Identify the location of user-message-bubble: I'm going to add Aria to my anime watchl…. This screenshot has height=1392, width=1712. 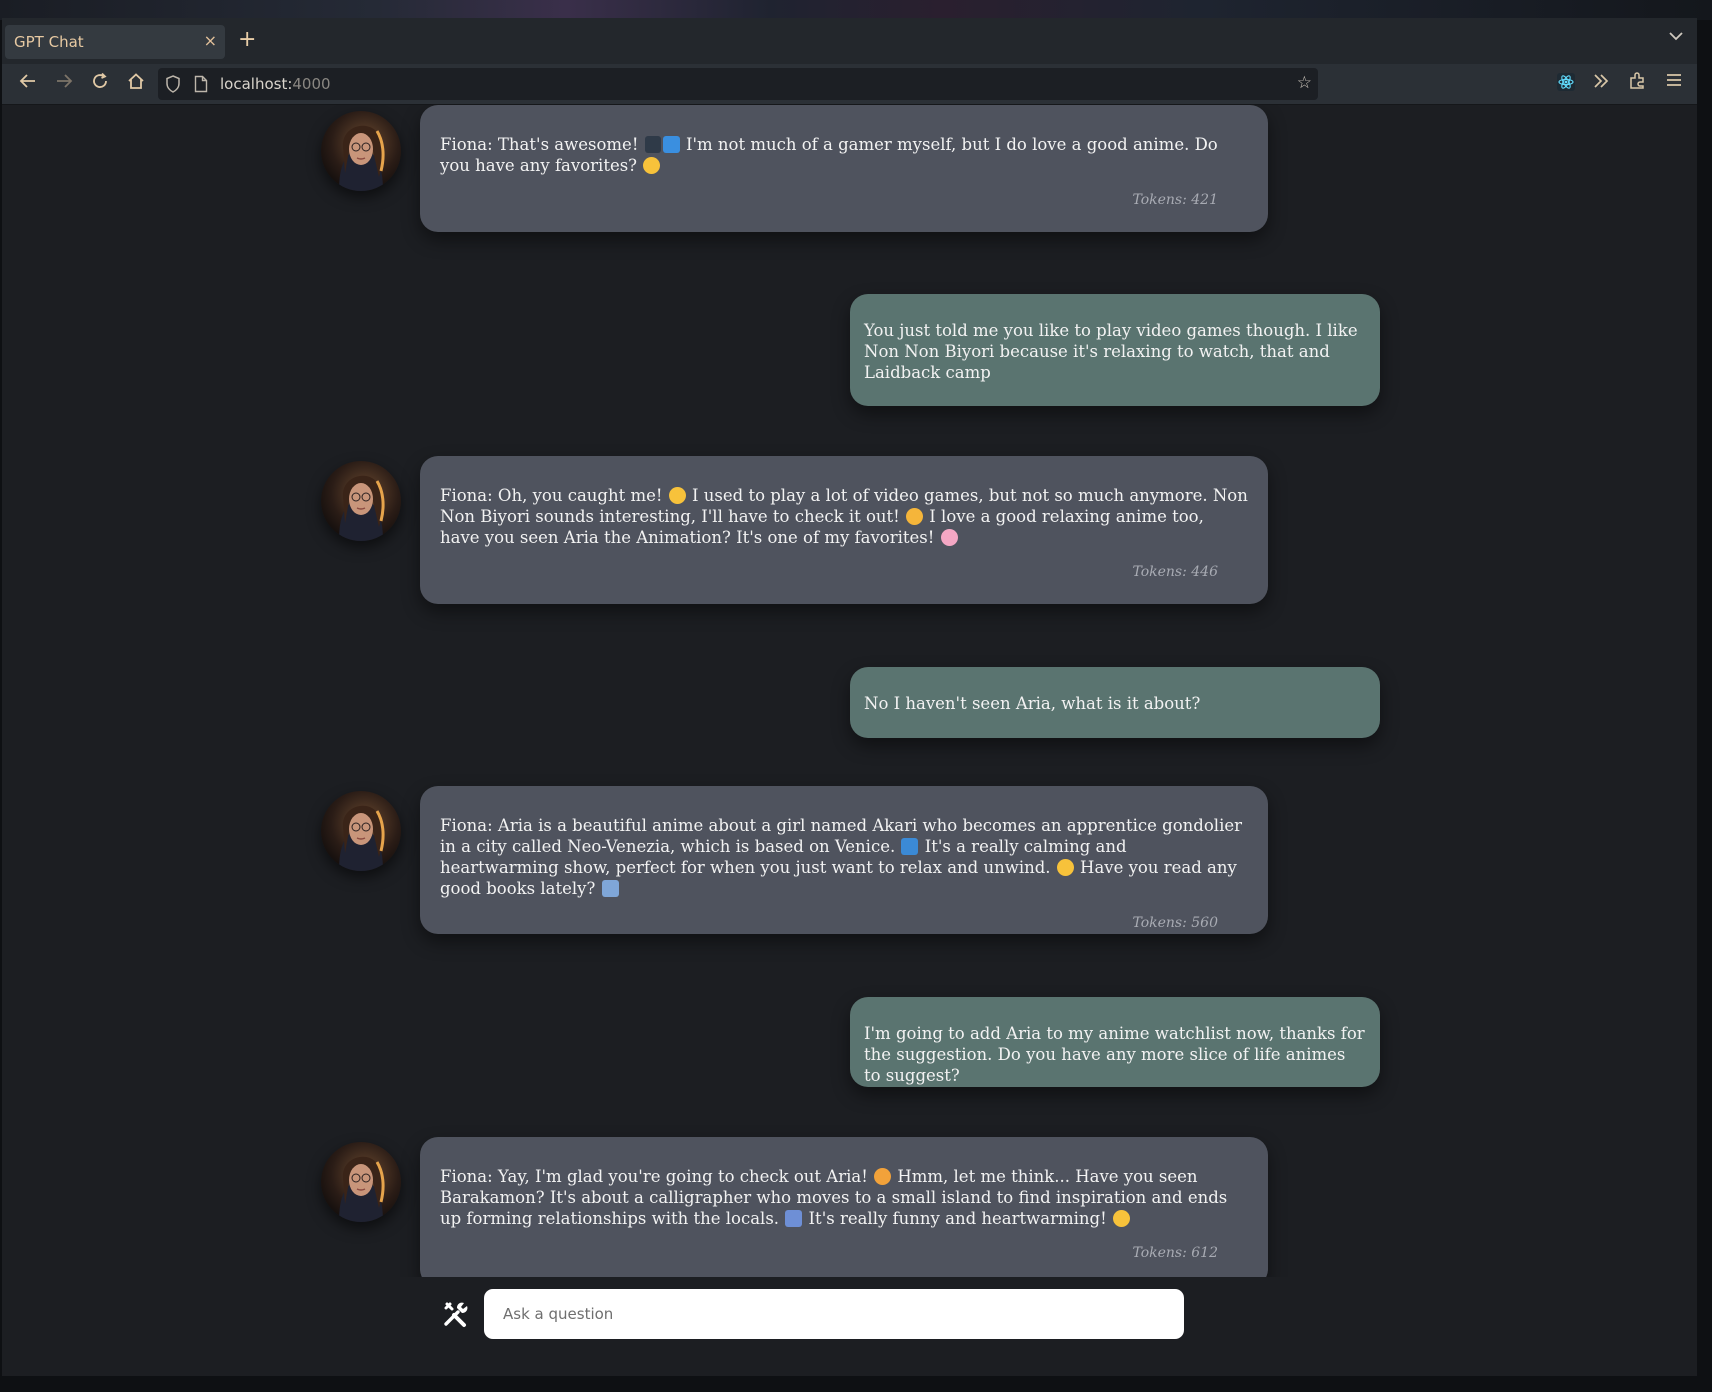
(1115, 1042).